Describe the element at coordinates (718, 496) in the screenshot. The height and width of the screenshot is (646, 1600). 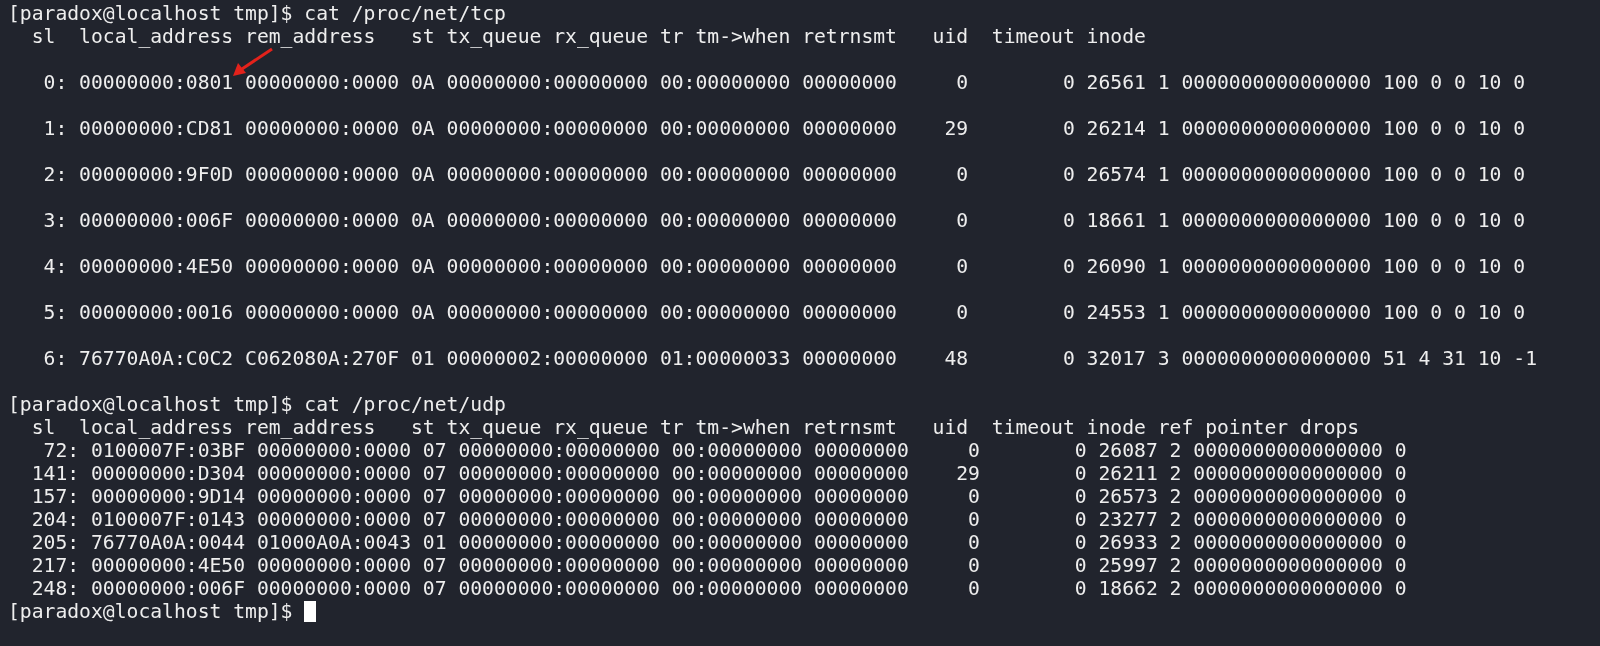
I see `output-line: 157: 00000000:9D14 00000000:0000 07 00000000:00000000 00:00000000 00000000 0 0 26573 2 0000000000000000 0` at that location.